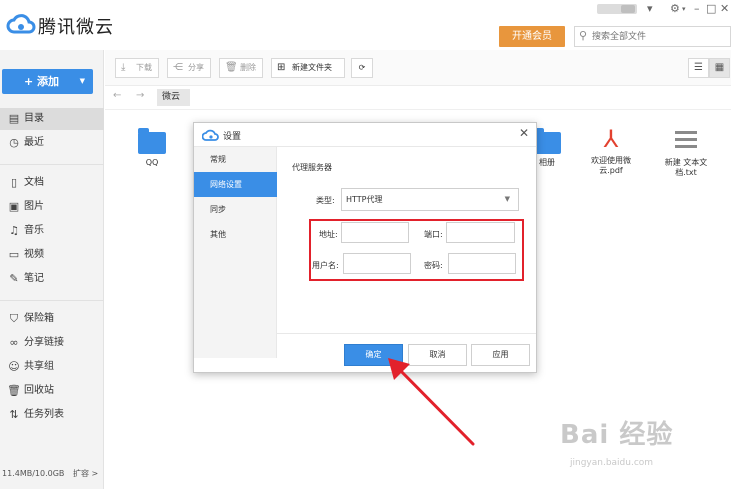 The width and height of the screenshot is (731, 489). What do you see at coordinates (686, 153) in the screenshot?
I see `file-item: 新建 文本文 档.txt` at bounding box center [686, 153].